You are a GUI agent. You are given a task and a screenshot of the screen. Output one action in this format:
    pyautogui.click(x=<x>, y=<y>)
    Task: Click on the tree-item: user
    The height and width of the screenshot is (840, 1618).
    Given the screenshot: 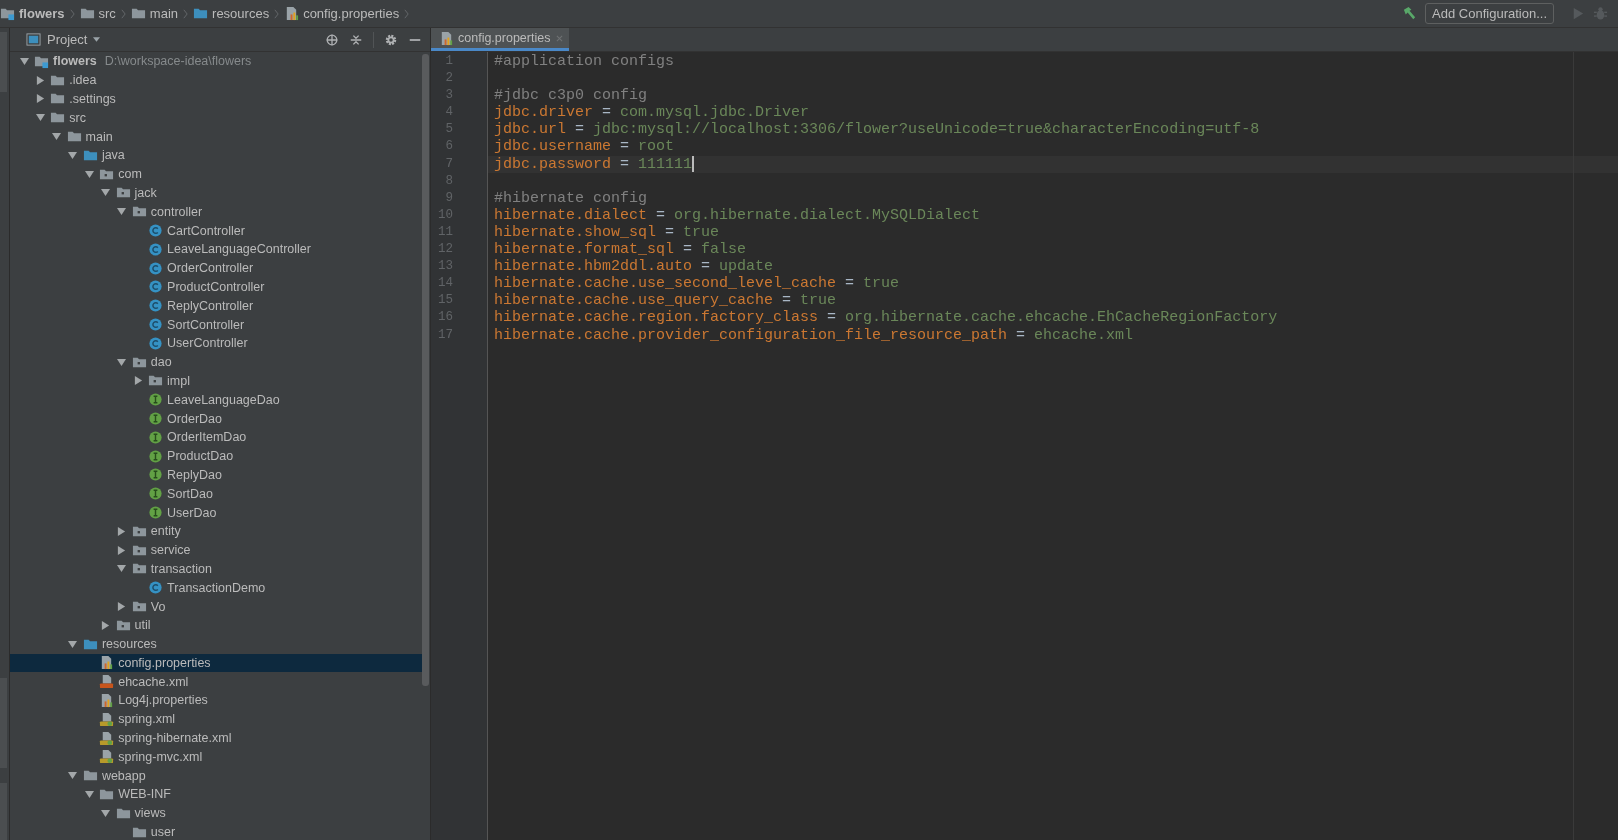 What is the action you would take?
    pyautogui.click(x=216, y=831)
    